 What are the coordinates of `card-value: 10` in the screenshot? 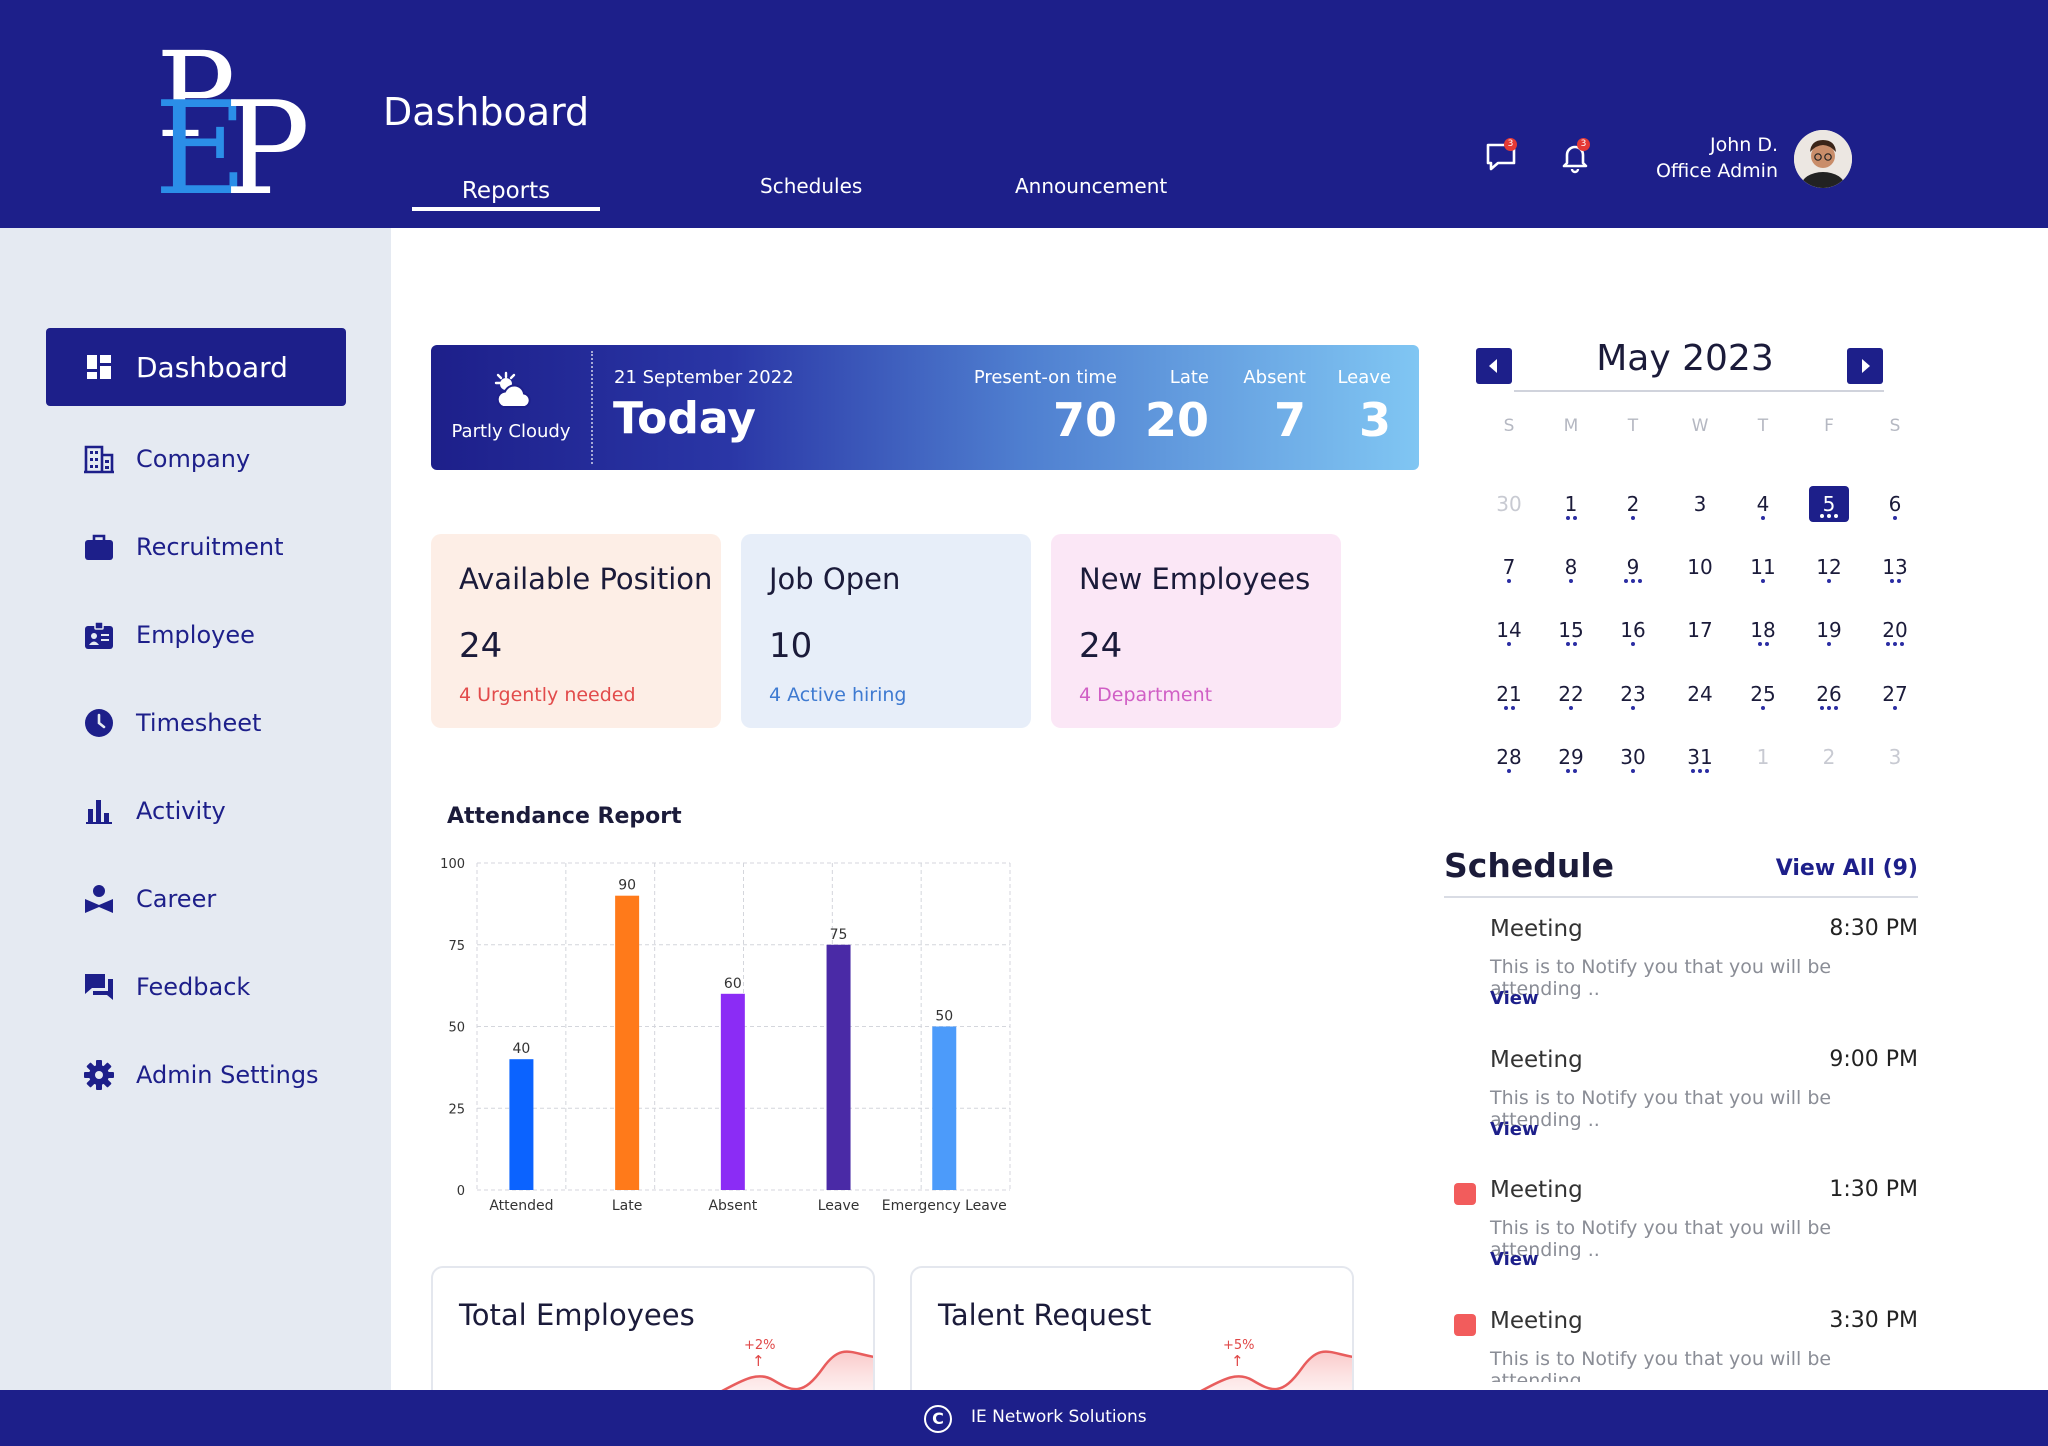 It's located at (791, 646).